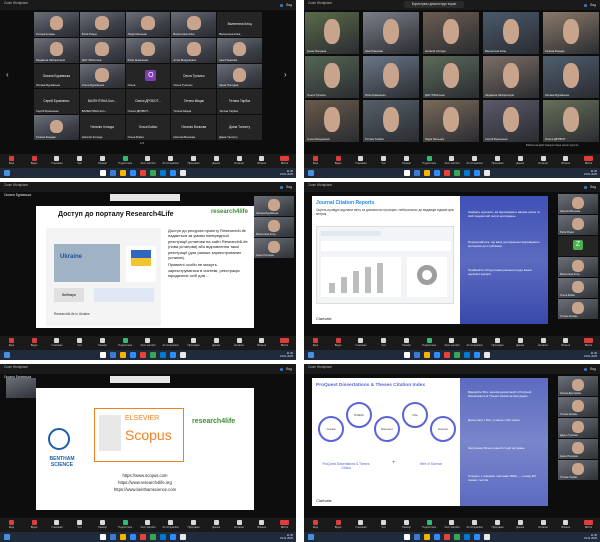  I want to click on participant-video: Ірина Погодіна, so click(332, 33).